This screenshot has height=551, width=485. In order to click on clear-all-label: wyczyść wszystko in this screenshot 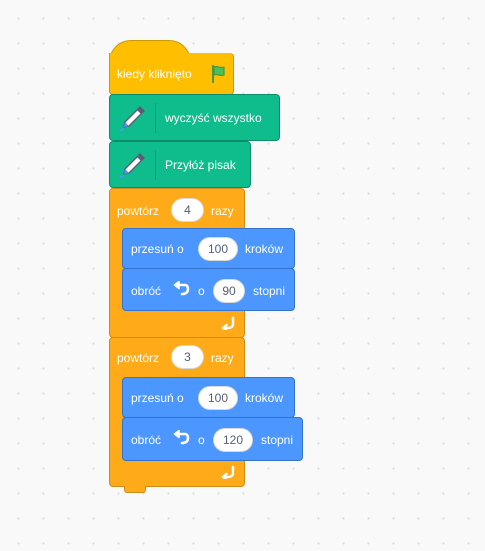, I will do `click(213, 118)`.